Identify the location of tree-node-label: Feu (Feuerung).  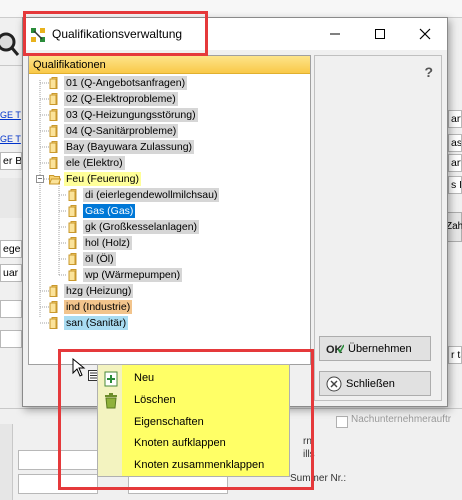
(102, 179).